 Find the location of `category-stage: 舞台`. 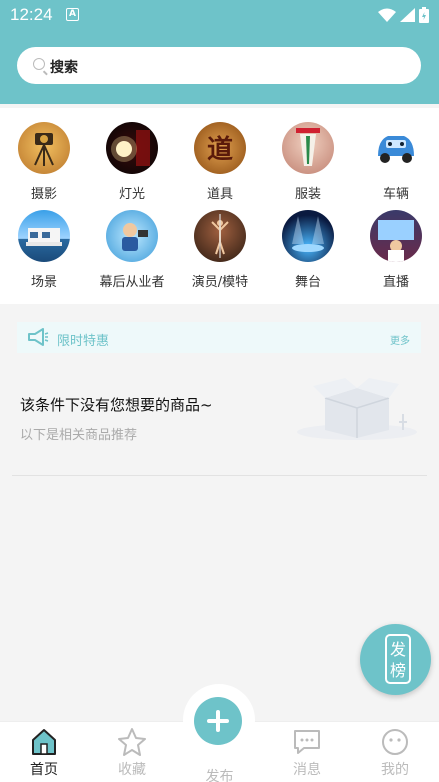

category-stage: 舞台 is located at coordinates (308, 250).